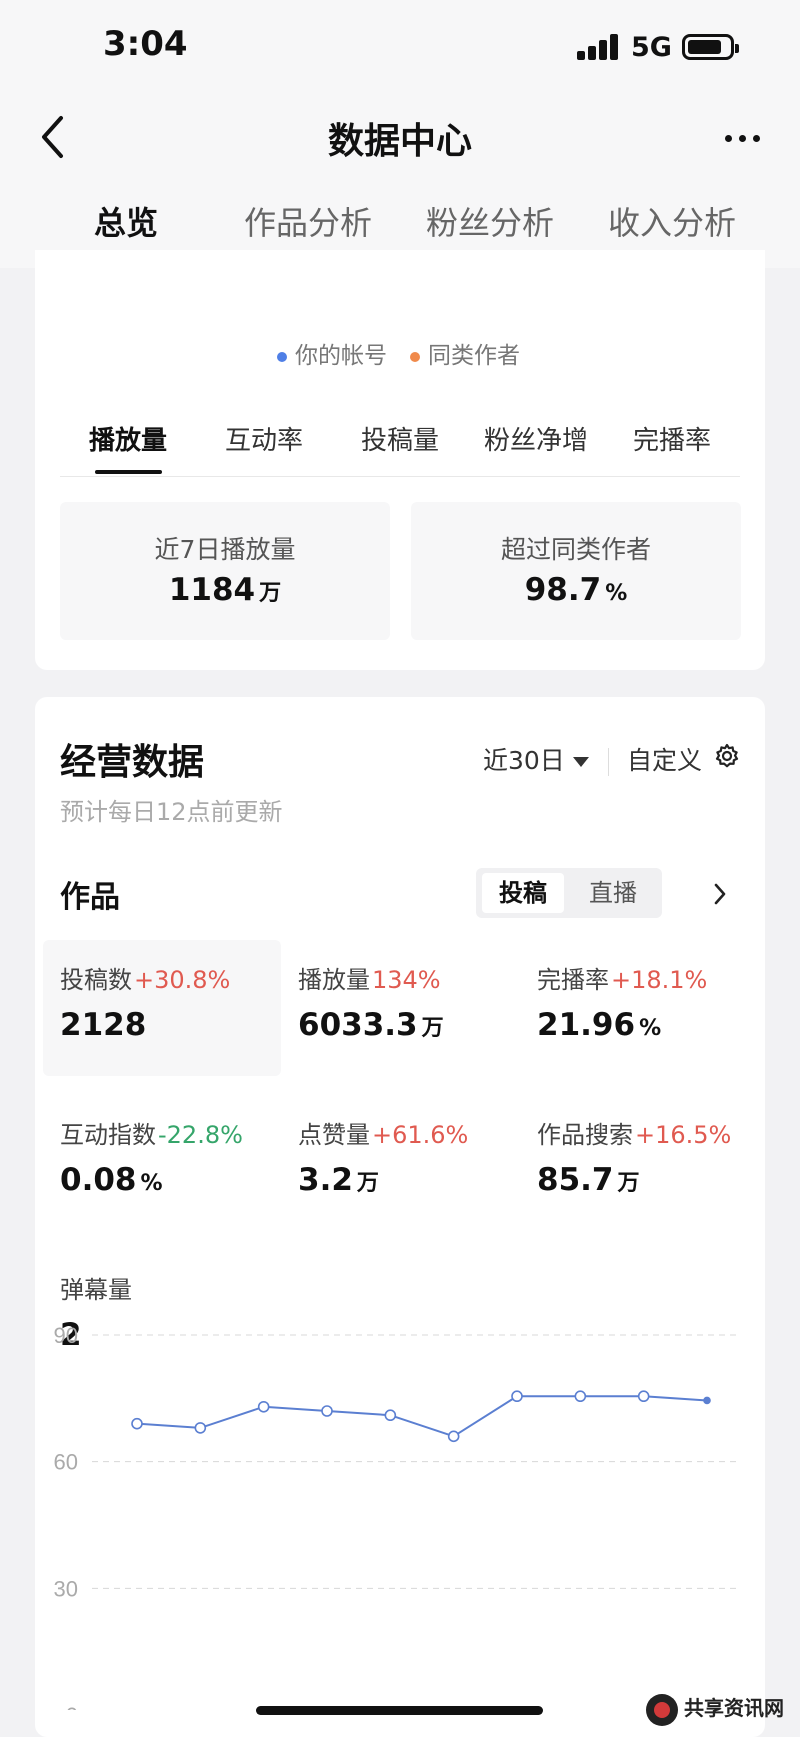  Describe the element at coordinates (399, 141) in the screenshot. I see `page-title: 数据中心` at that location.